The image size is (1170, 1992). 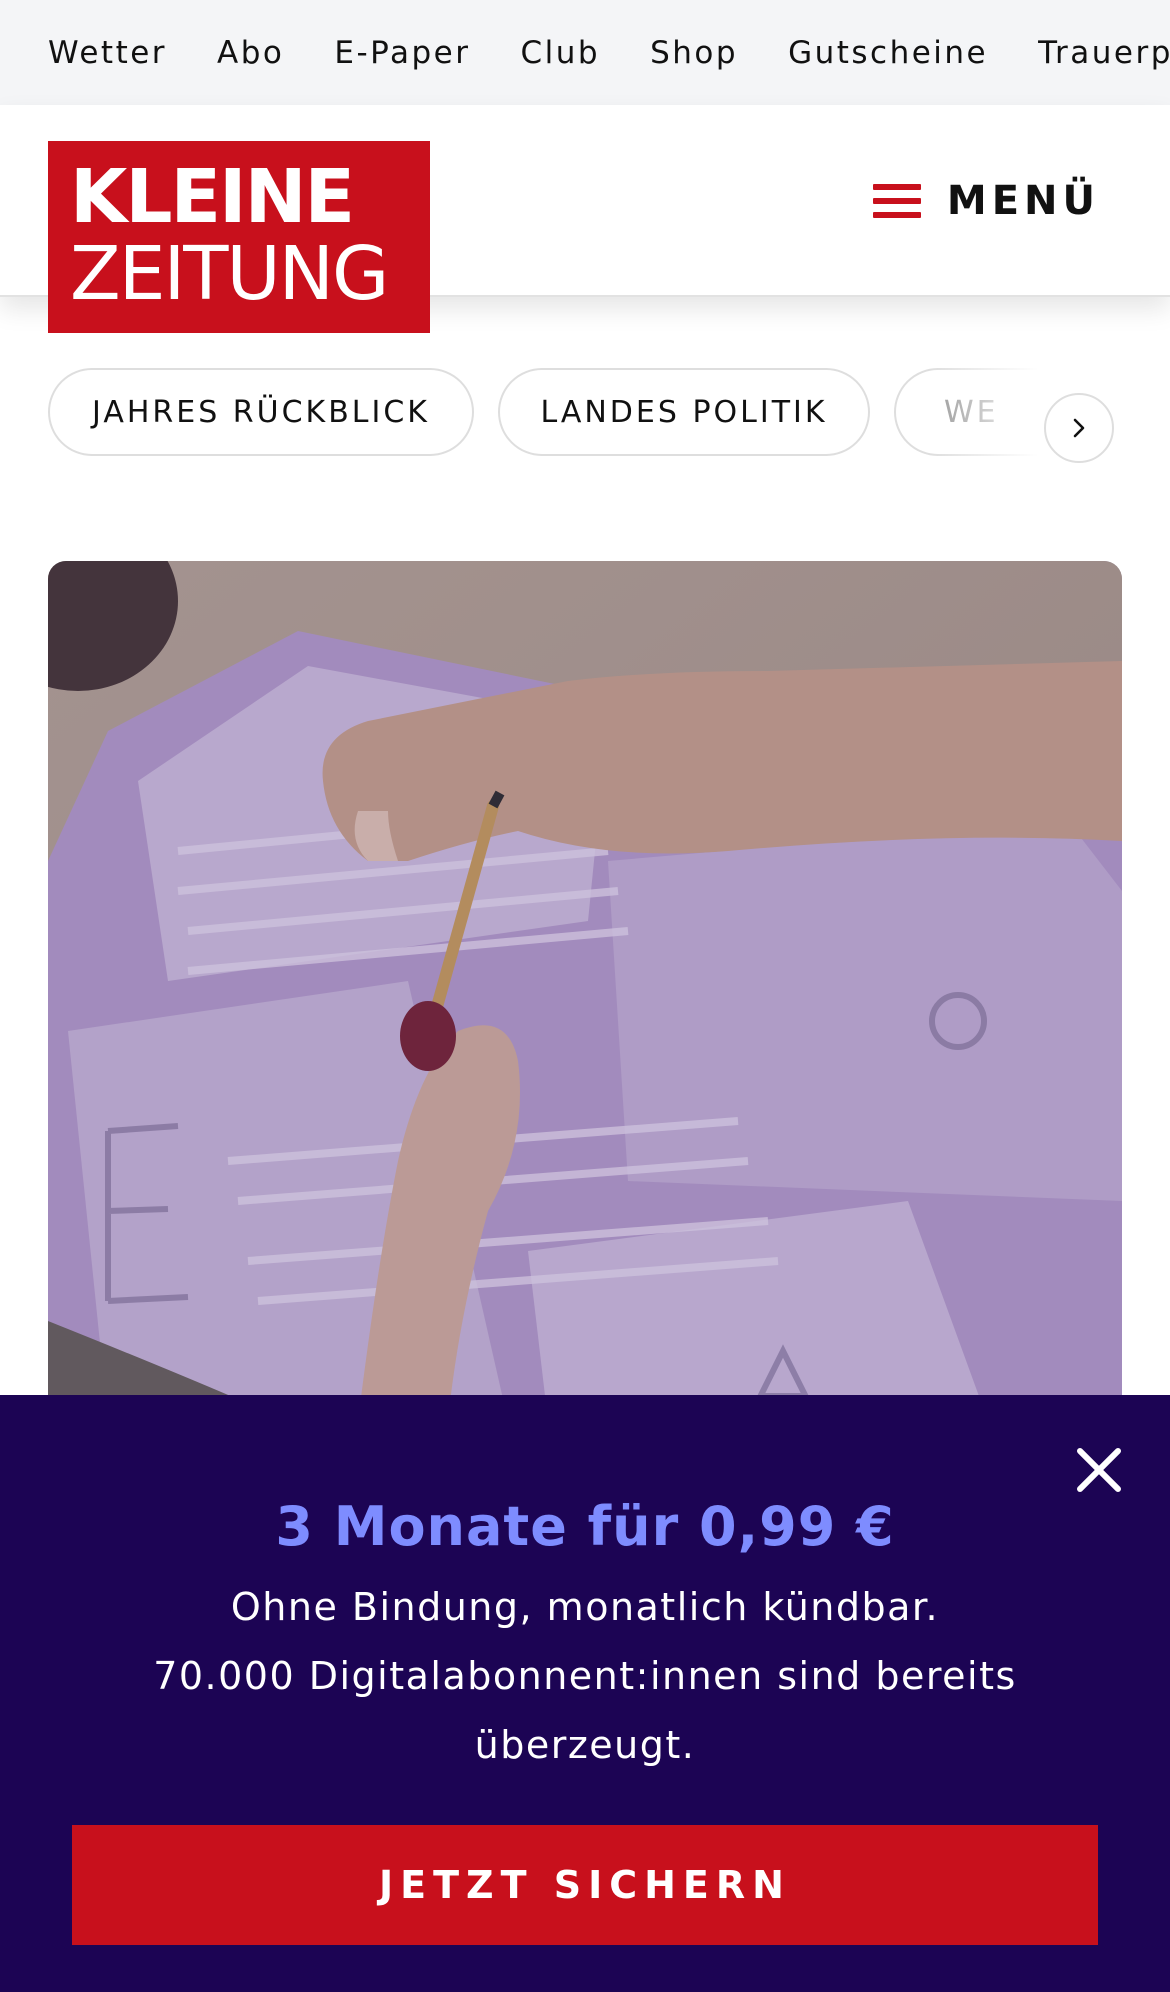 I want to click on close-icon, so click(x=1099, y=1470).